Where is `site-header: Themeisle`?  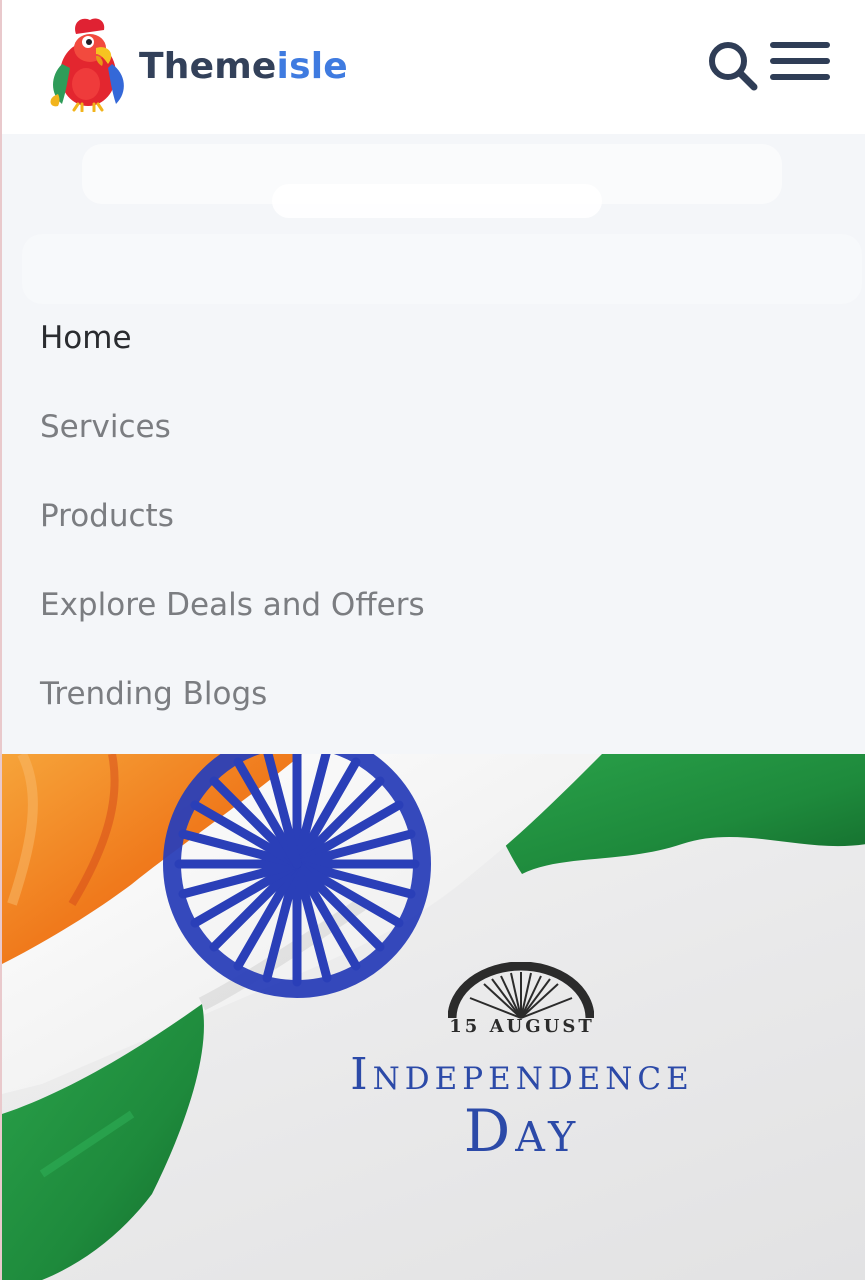 site-header: Themeisle is located at coordinates (433, 67).